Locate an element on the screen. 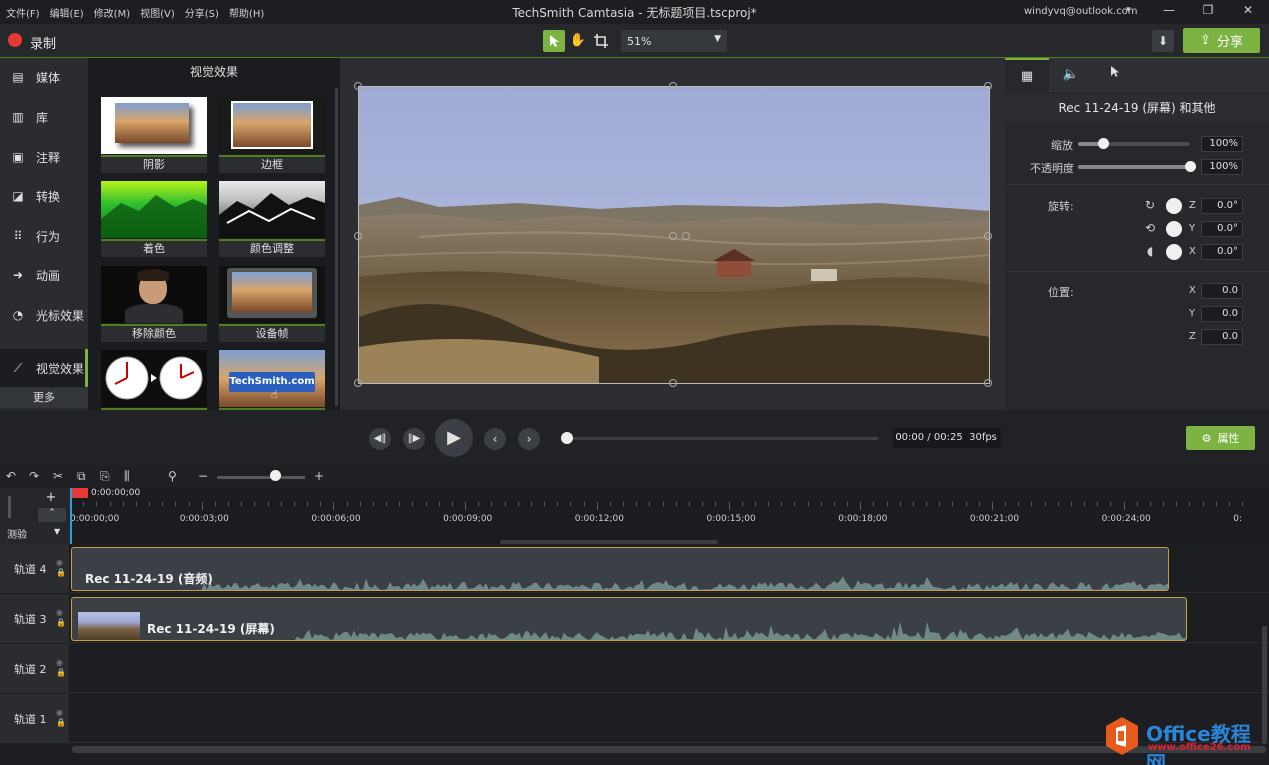 The height and width of the screenshot is (765, 1269). sidebar-item-annotations: ▣ 注释 is located at coordinates (44, 157).